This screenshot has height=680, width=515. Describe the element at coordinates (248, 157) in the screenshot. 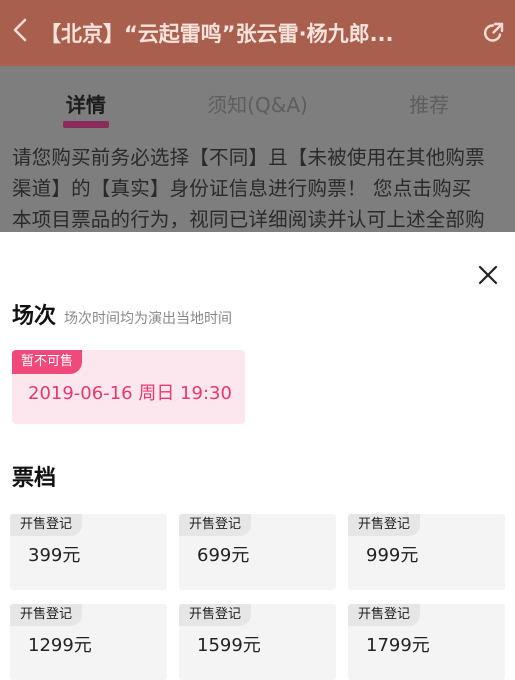

I see `notice-line: 请您购买前务必选择【不同】且【未被使用在其他购票` at that location.